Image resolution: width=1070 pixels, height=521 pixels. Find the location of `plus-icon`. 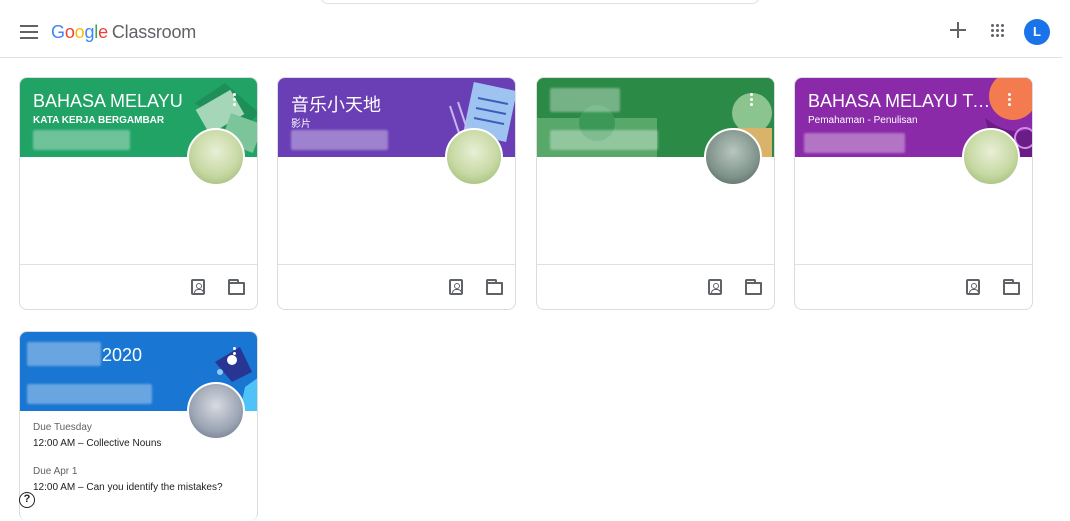

plus-icon is located at coordinates (958, 30).